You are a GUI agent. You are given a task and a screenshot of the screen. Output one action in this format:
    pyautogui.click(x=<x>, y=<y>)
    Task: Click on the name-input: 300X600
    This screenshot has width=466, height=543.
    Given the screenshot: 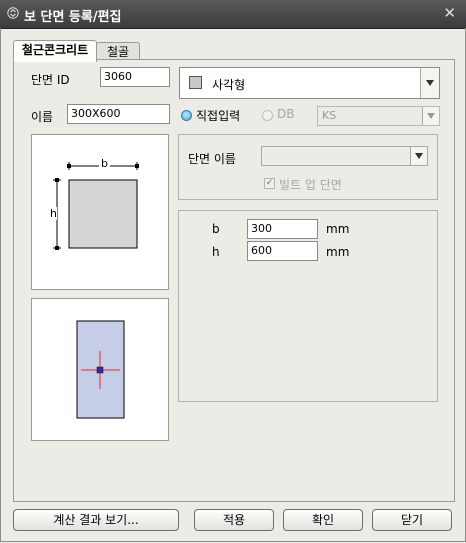 What is the action you would take?
    pyautogui.click(x=118, y=114)
    